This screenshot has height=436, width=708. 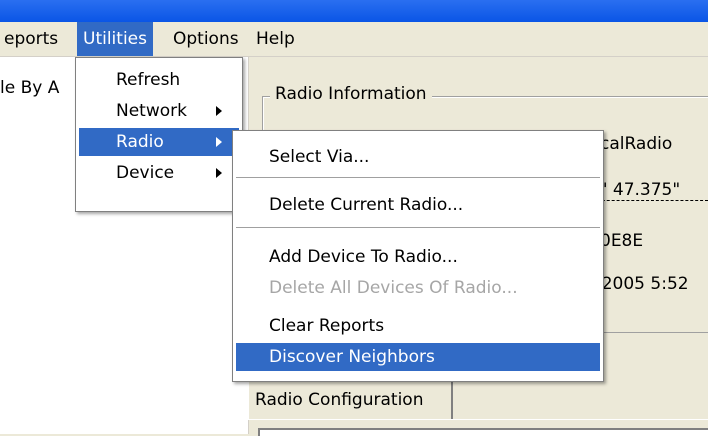 I want to click on tab-radio-configuration: Radio Configuration, so click(x=350, y=400).